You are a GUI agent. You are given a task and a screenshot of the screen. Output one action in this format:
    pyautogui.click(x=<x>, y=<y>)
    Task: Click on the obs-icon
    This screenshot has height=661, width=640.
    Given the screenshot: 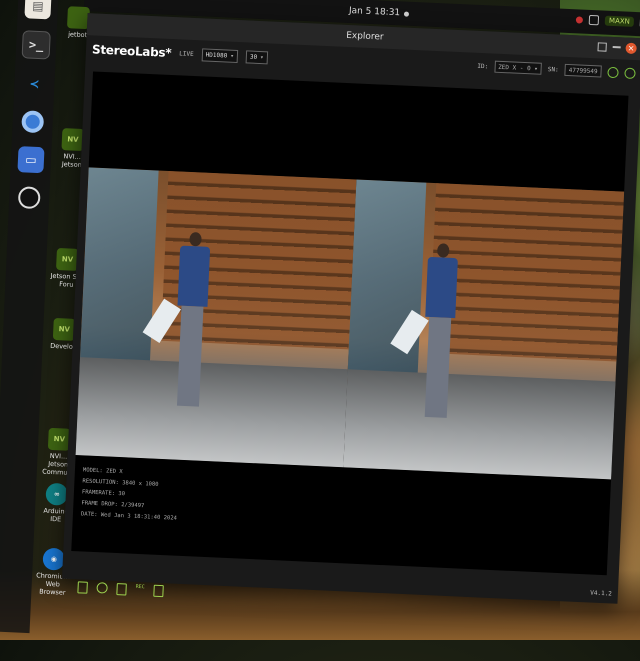 What is the action you would take?
    pyautogui.click(x=29, y=197)
    